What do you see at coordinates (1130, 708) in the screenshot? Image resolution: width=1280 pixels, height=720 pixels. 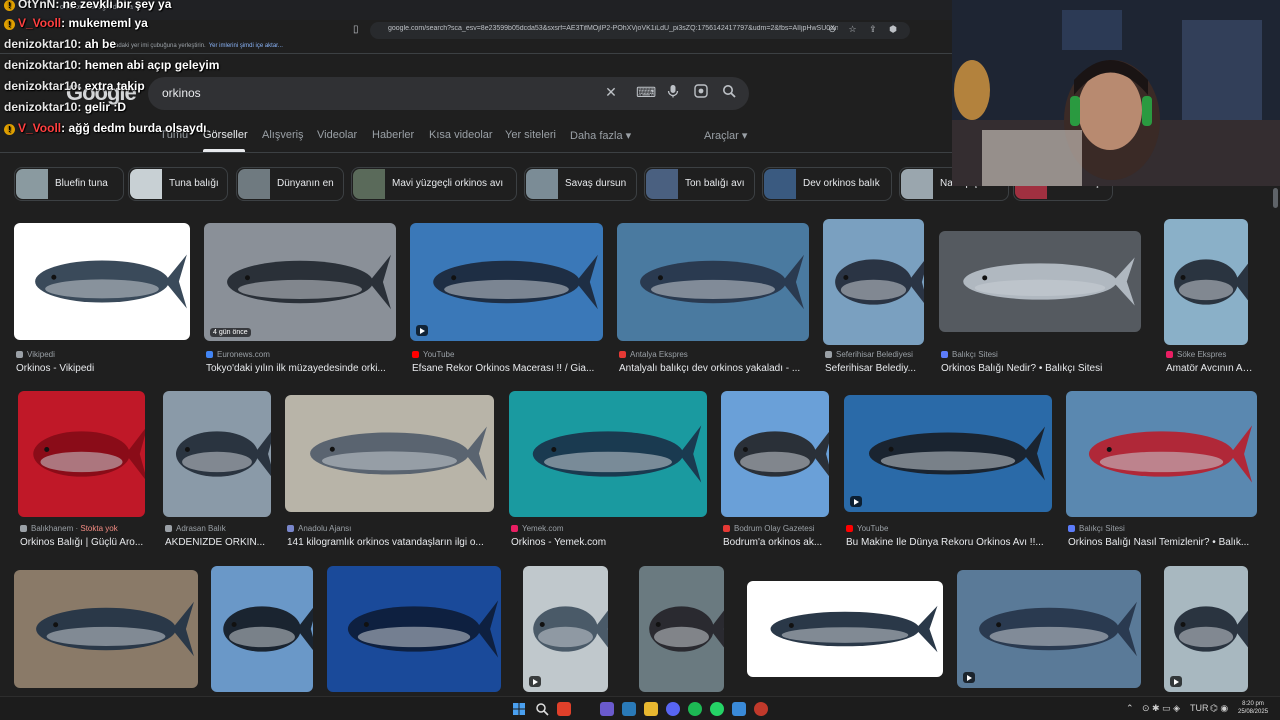 I see `tray-chevron-icon: ⌃` at bounding box center [1130, 708].